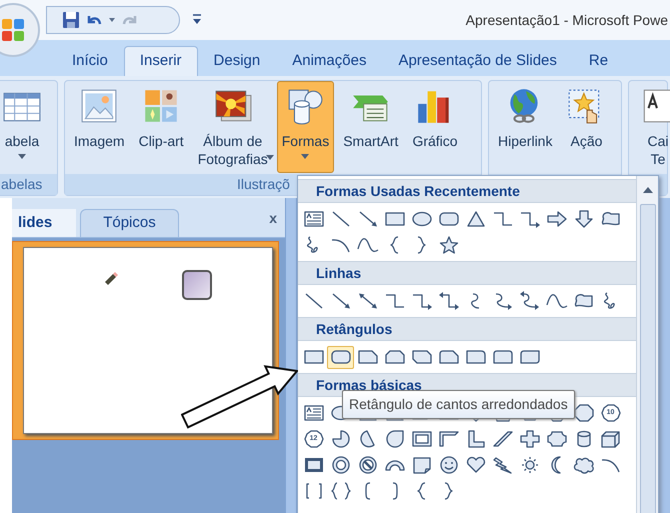 The width and height of the screenshot is (670, 513). What do you see at coordinates (598, 61) in the screenshot?
I see `ribbon-tab: Re` at bounding box center [598, 61].